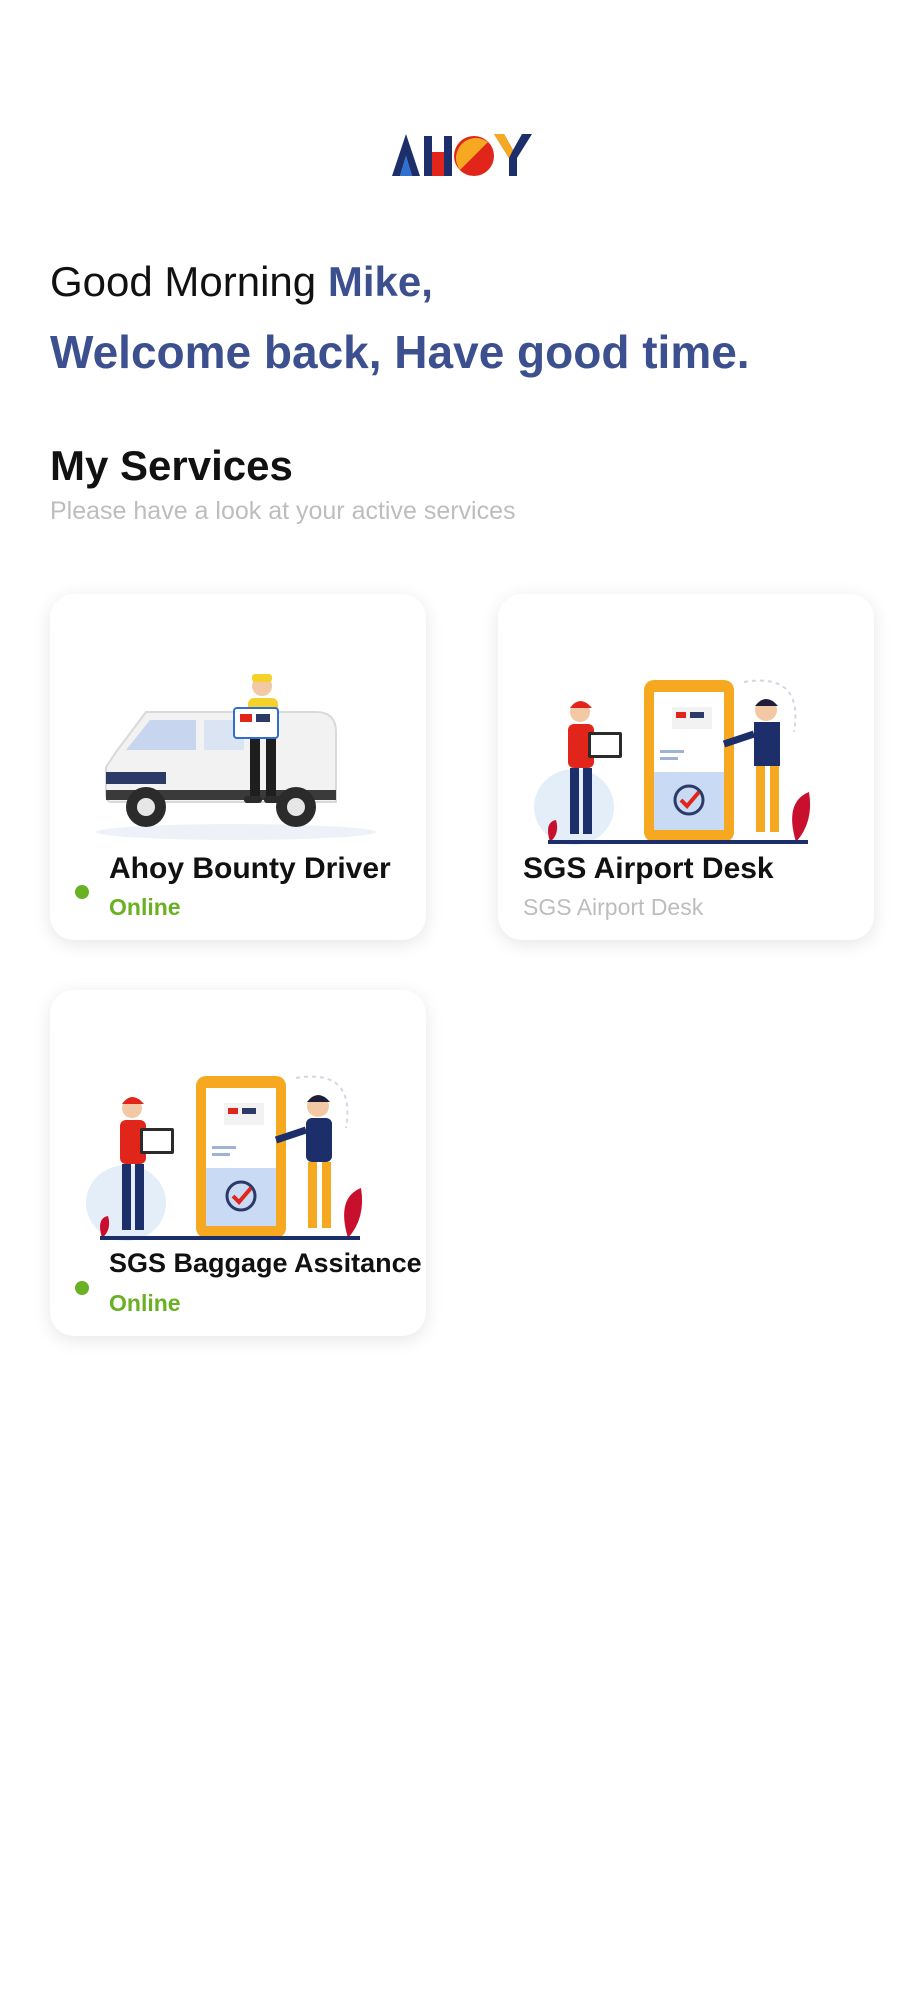  I want to click on service-card-ahoy-bounty-driver: Ahoy Bounty Driver Online, so click(238, 767).